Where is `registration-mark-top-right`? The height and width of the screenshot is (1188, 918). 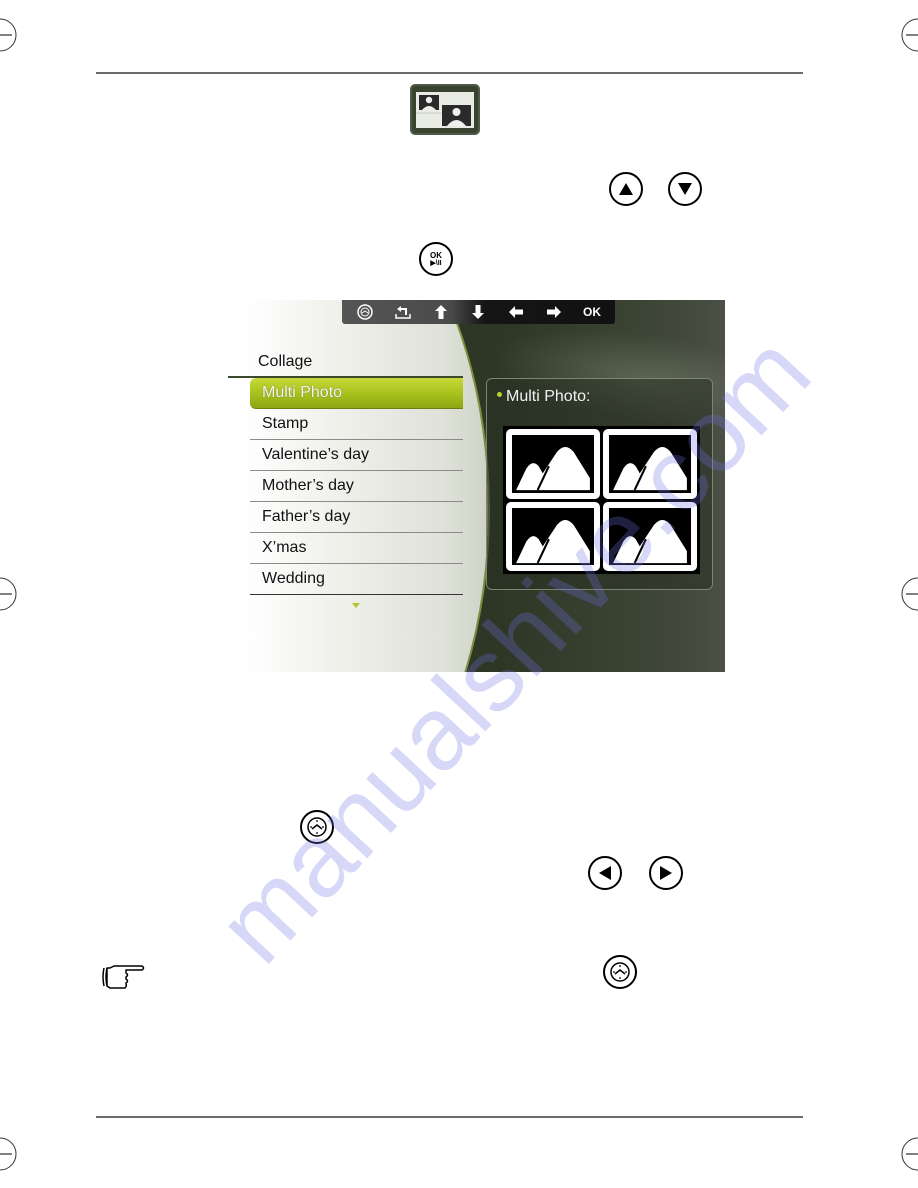 registration-mark-top-right is located at coordinates (909, 35).